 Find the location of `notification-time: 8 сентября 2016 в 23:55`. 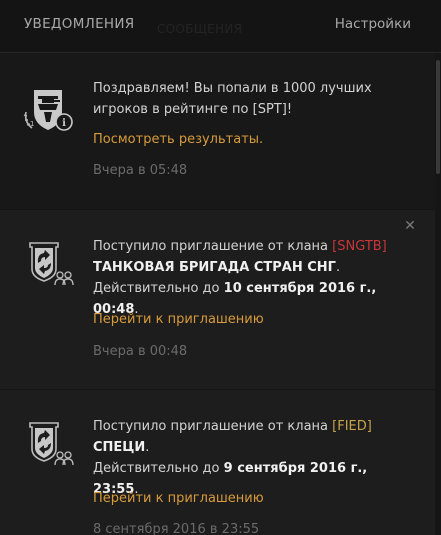

notification-time: 8 сентября 2016 в 23:55 is located at coordinates (176, 528).